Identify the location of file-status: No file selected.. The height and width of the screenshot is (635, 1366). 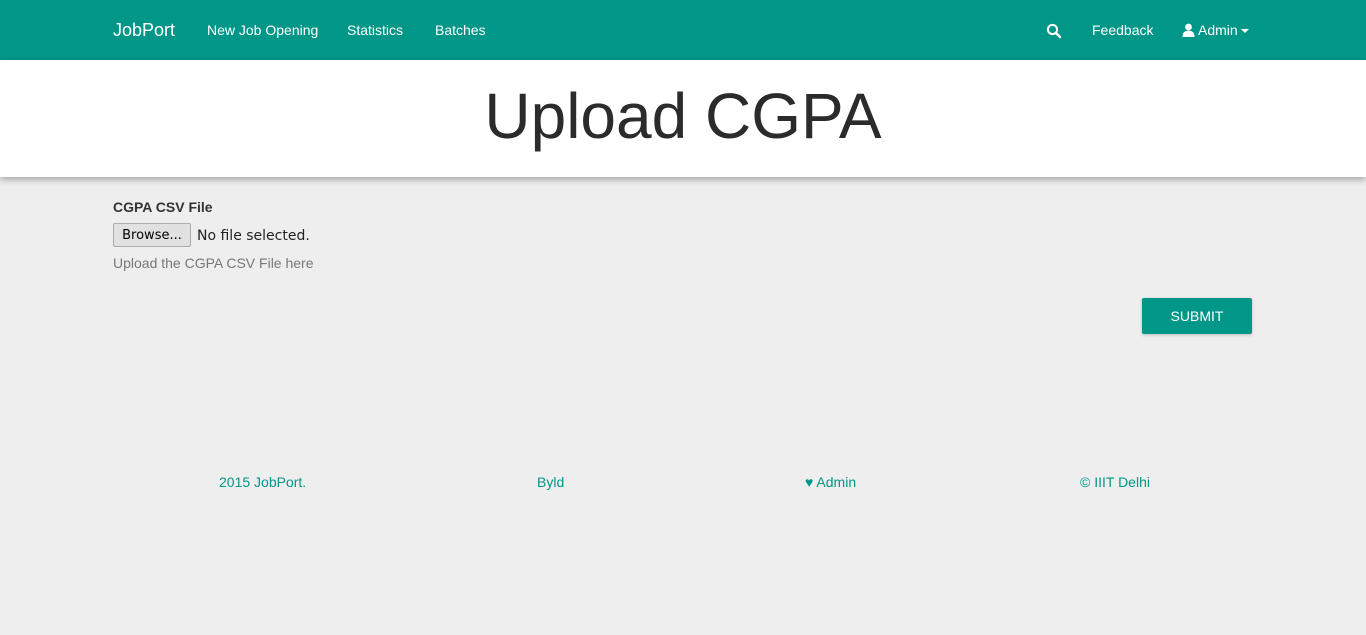
(253, 236).